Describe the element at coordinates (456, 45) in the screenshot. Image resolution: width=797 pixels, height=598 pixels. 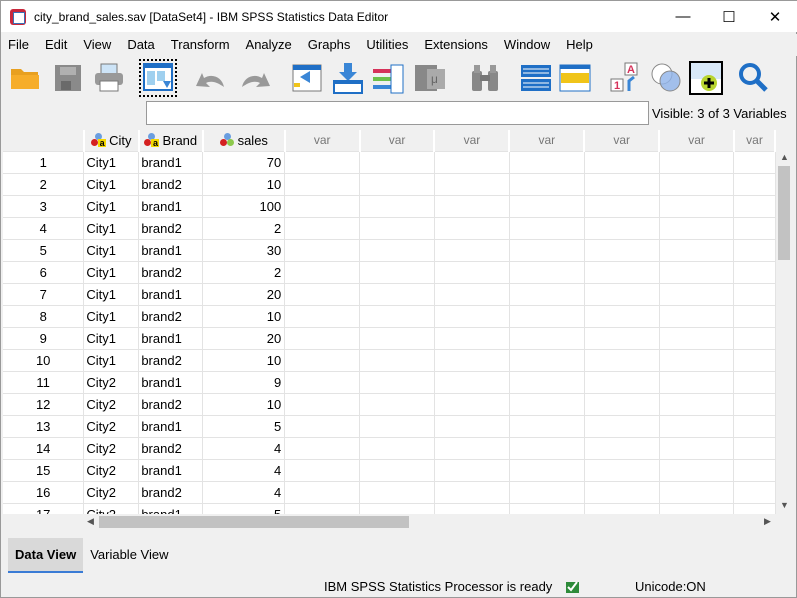
I see `menu-extensions: Extensions` at that location.